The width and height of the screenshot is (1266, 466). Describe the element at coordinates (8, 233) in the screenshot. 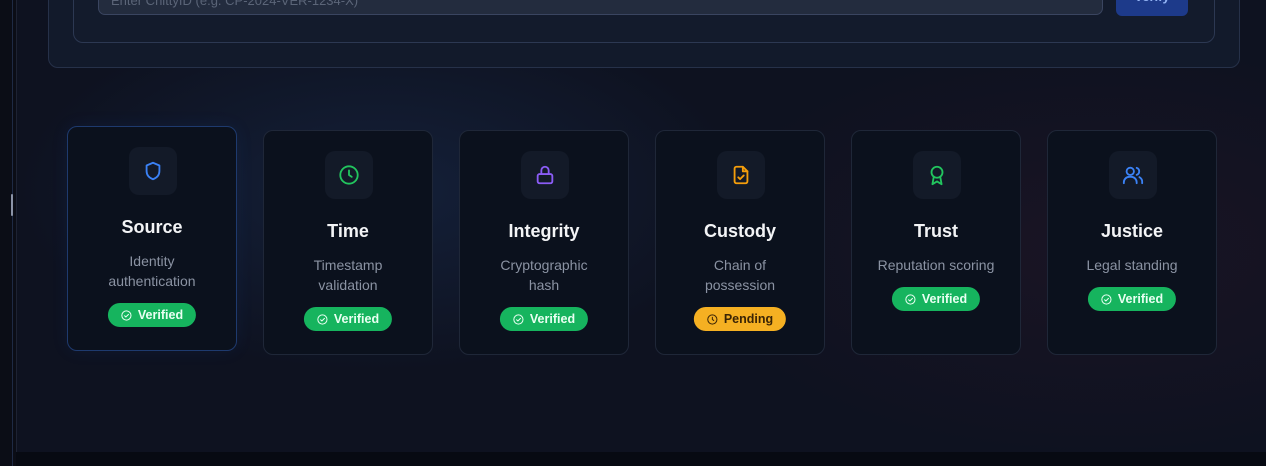

I see `left-sidebar-rail` at that location.